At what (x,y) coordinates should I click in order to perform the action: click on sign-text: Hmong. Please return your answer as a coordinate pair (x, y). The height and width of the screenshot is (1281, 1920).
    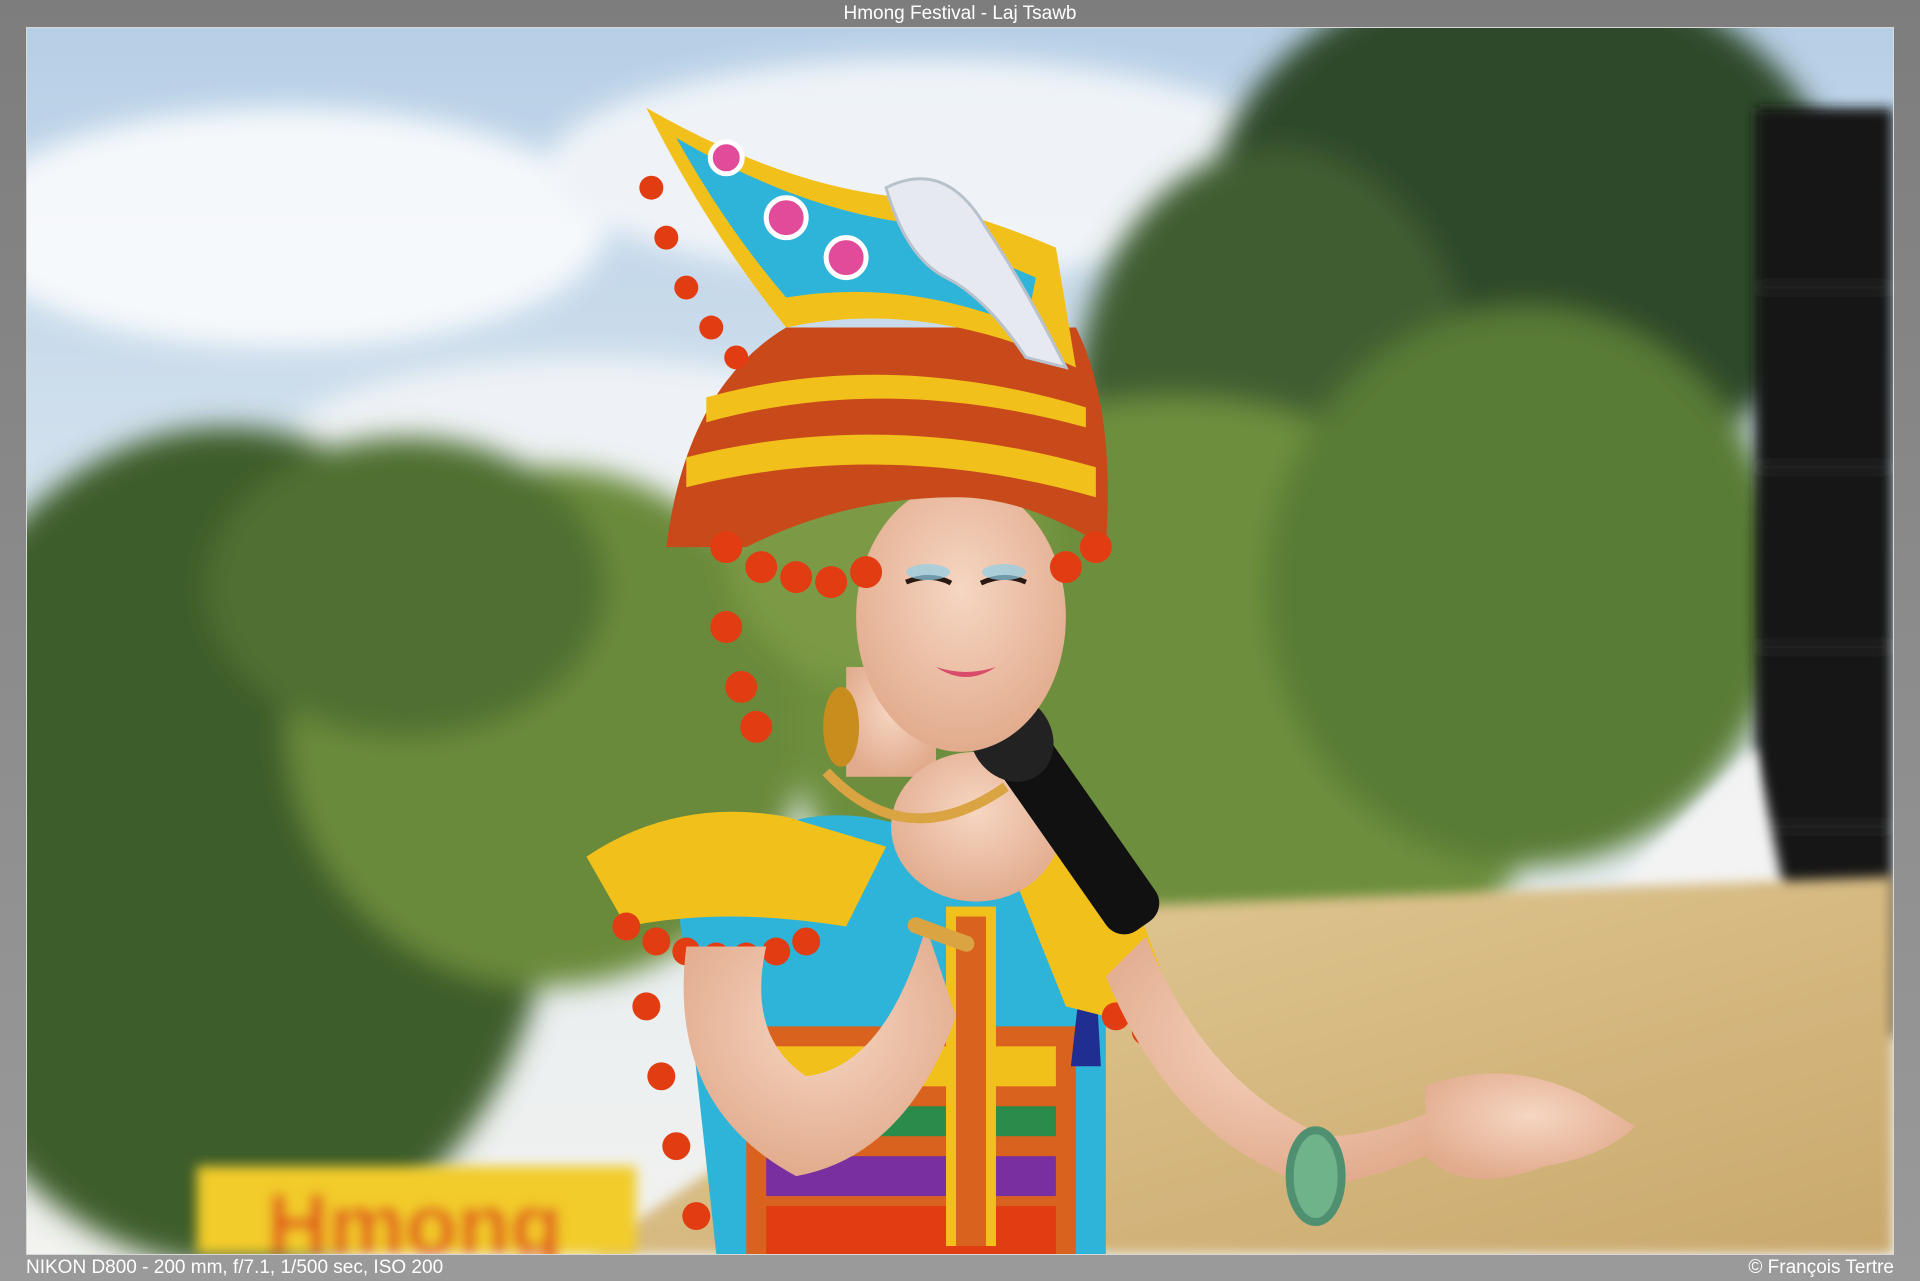
    Looking at the image, I should click on (415, 1215).